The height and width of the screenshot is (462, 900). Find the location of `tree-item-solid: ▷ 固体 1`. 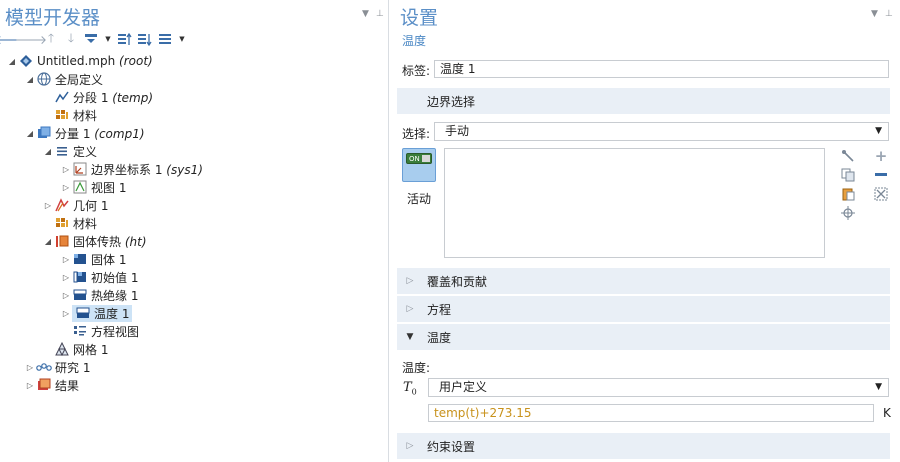

tree-item-solid: ▷ 固体 1 is located at coordinates (194, 259).